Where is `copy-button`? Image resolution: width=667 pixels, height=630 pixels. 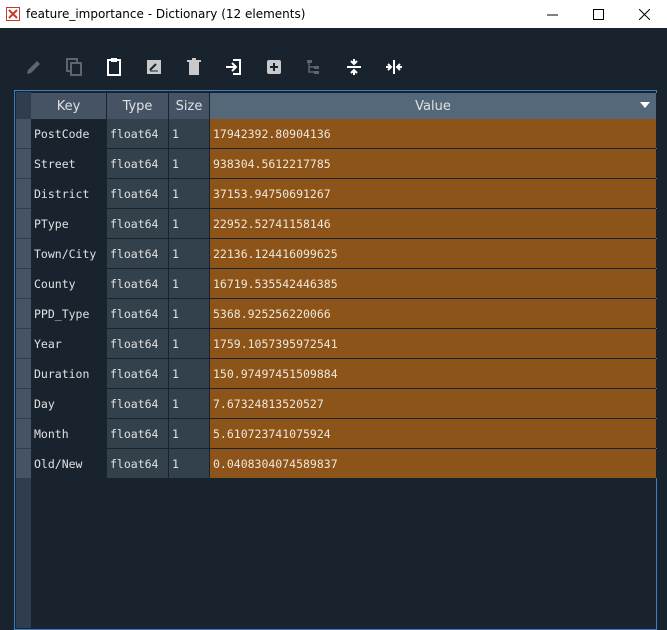
copy-button is located at coordinates (74, 67).